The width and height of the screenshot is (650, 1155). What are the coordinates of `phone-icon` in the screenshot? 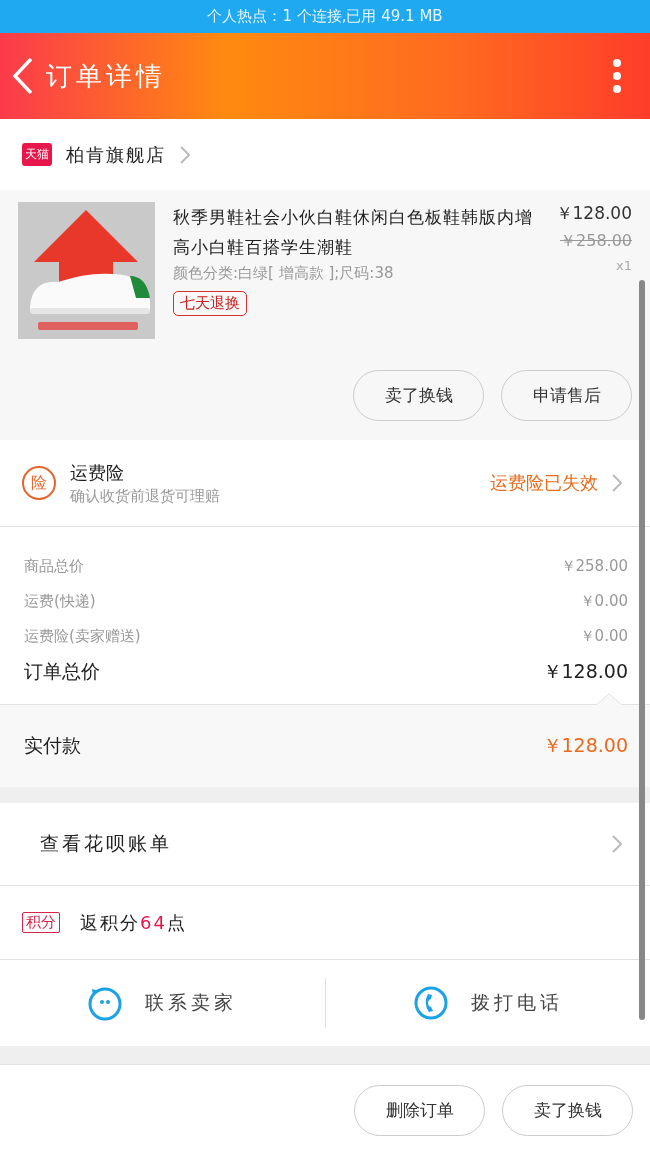 It's located at (430, 1003).